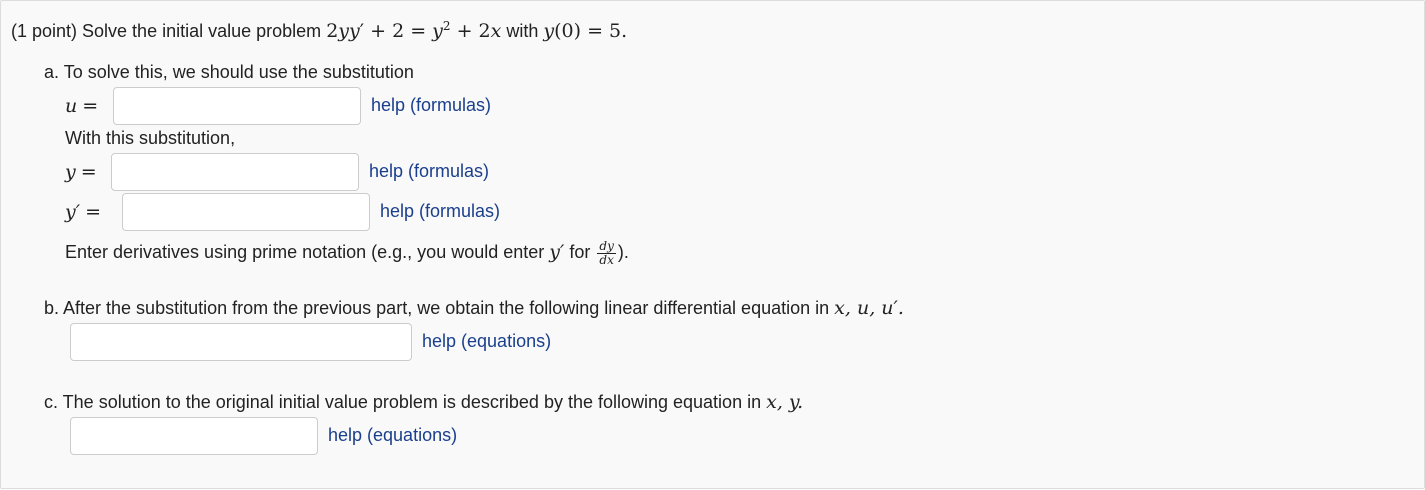  I want to click on u-help-formulas-link: help (formulas), so click(431, 105).